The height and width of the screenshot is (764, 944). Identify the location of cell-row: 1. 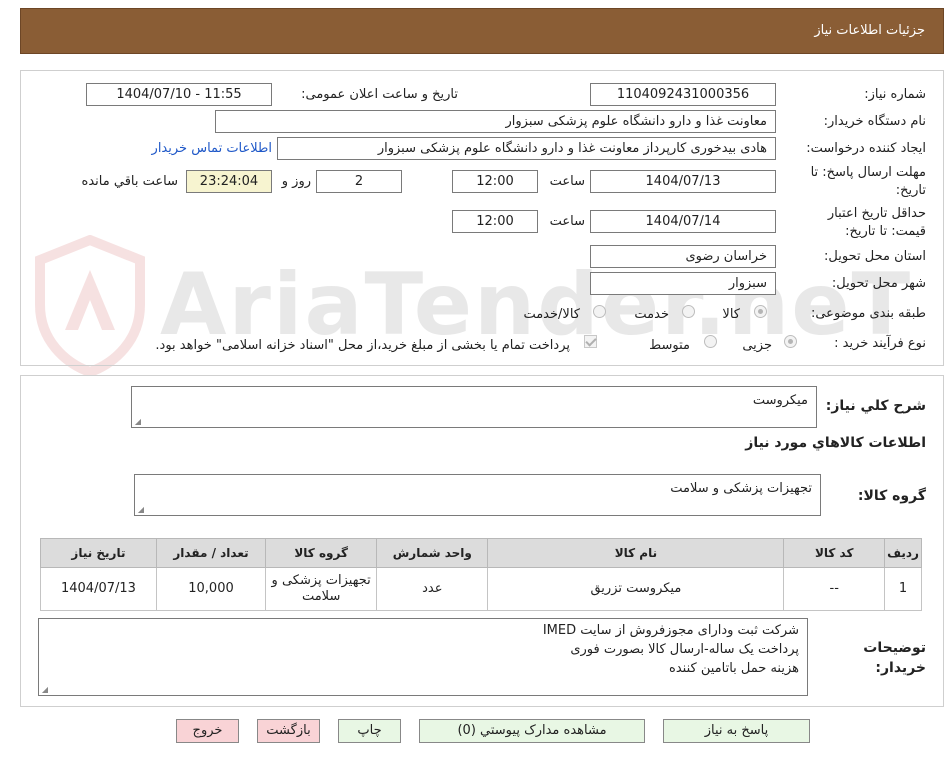
(903, 589).